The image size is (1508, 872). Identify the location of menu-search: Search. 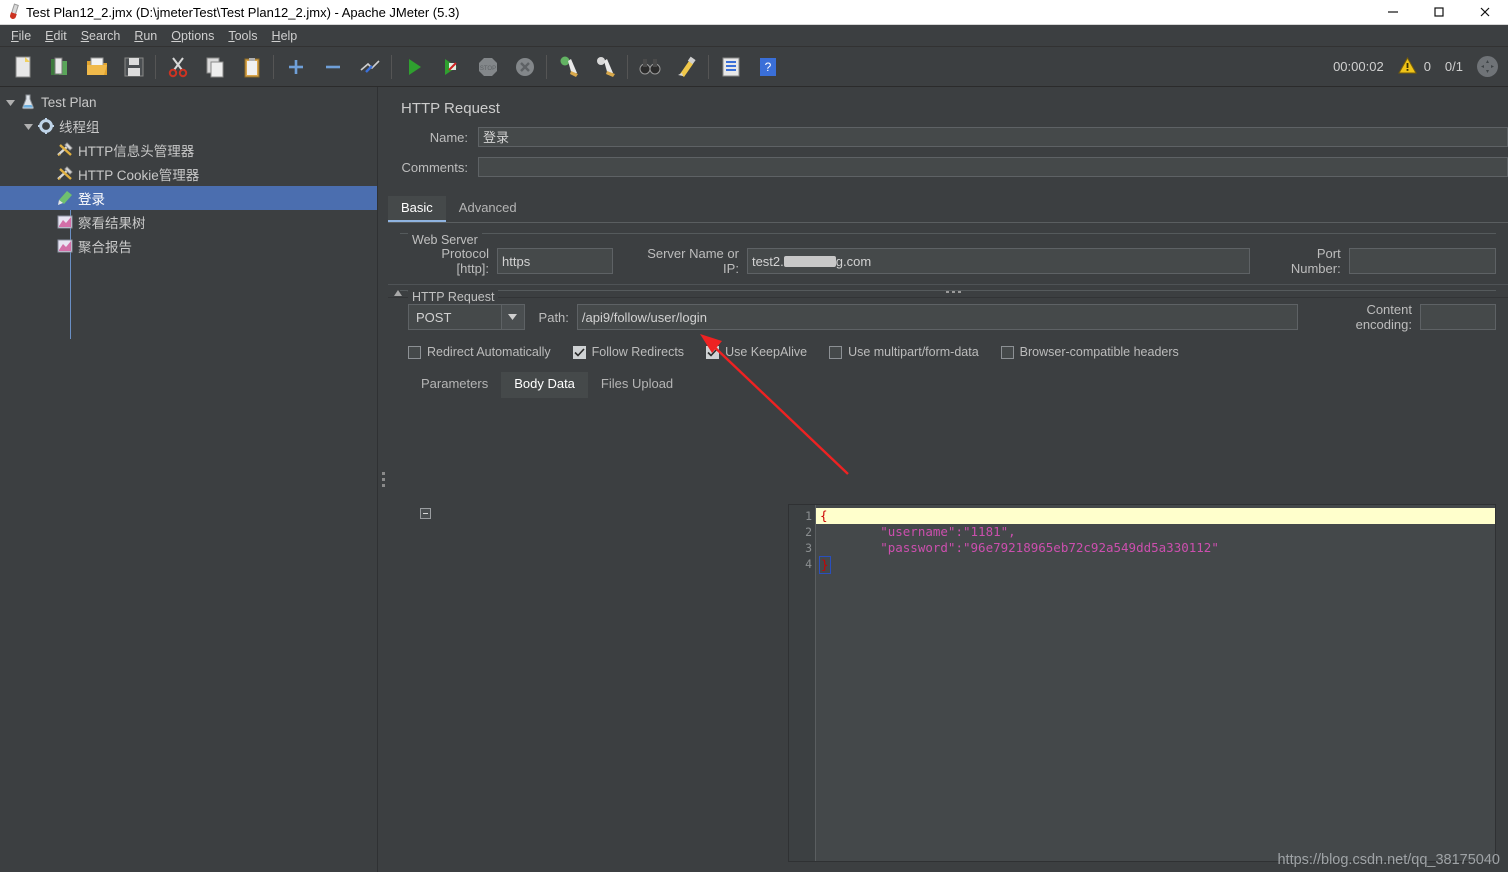
(101, 36).